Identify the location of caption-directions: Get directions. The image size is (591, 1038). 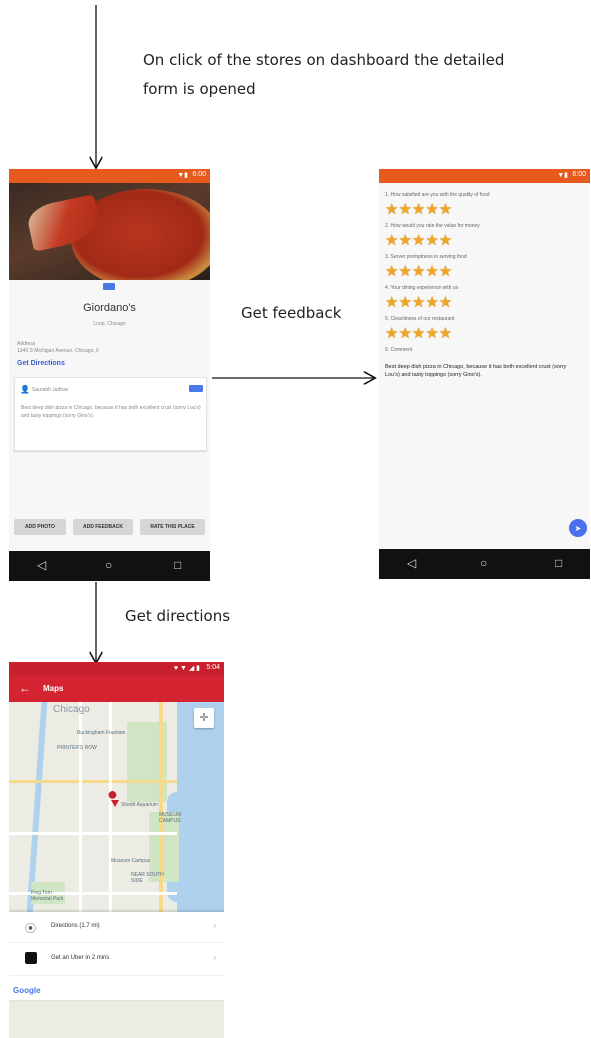
(178, 616).